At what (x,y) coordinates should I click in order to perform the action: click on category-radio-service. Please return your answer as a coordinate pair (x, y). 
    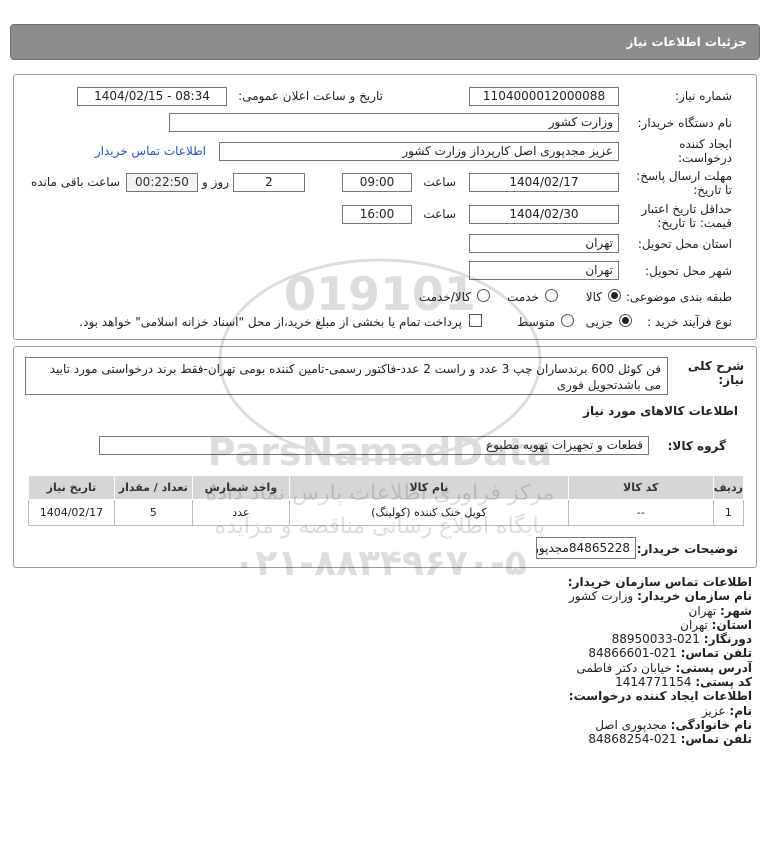
    Looking at the image, I should click on (551, 295).